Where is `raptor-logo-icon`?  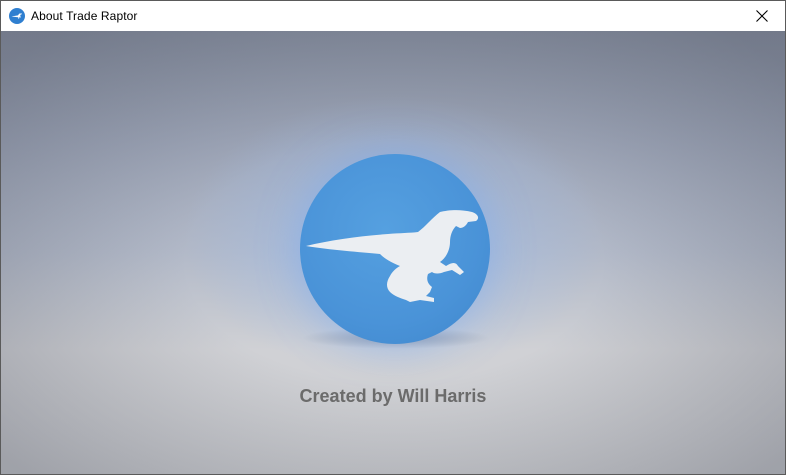
raptor-logo-icon is located at coordinates (395, 249).